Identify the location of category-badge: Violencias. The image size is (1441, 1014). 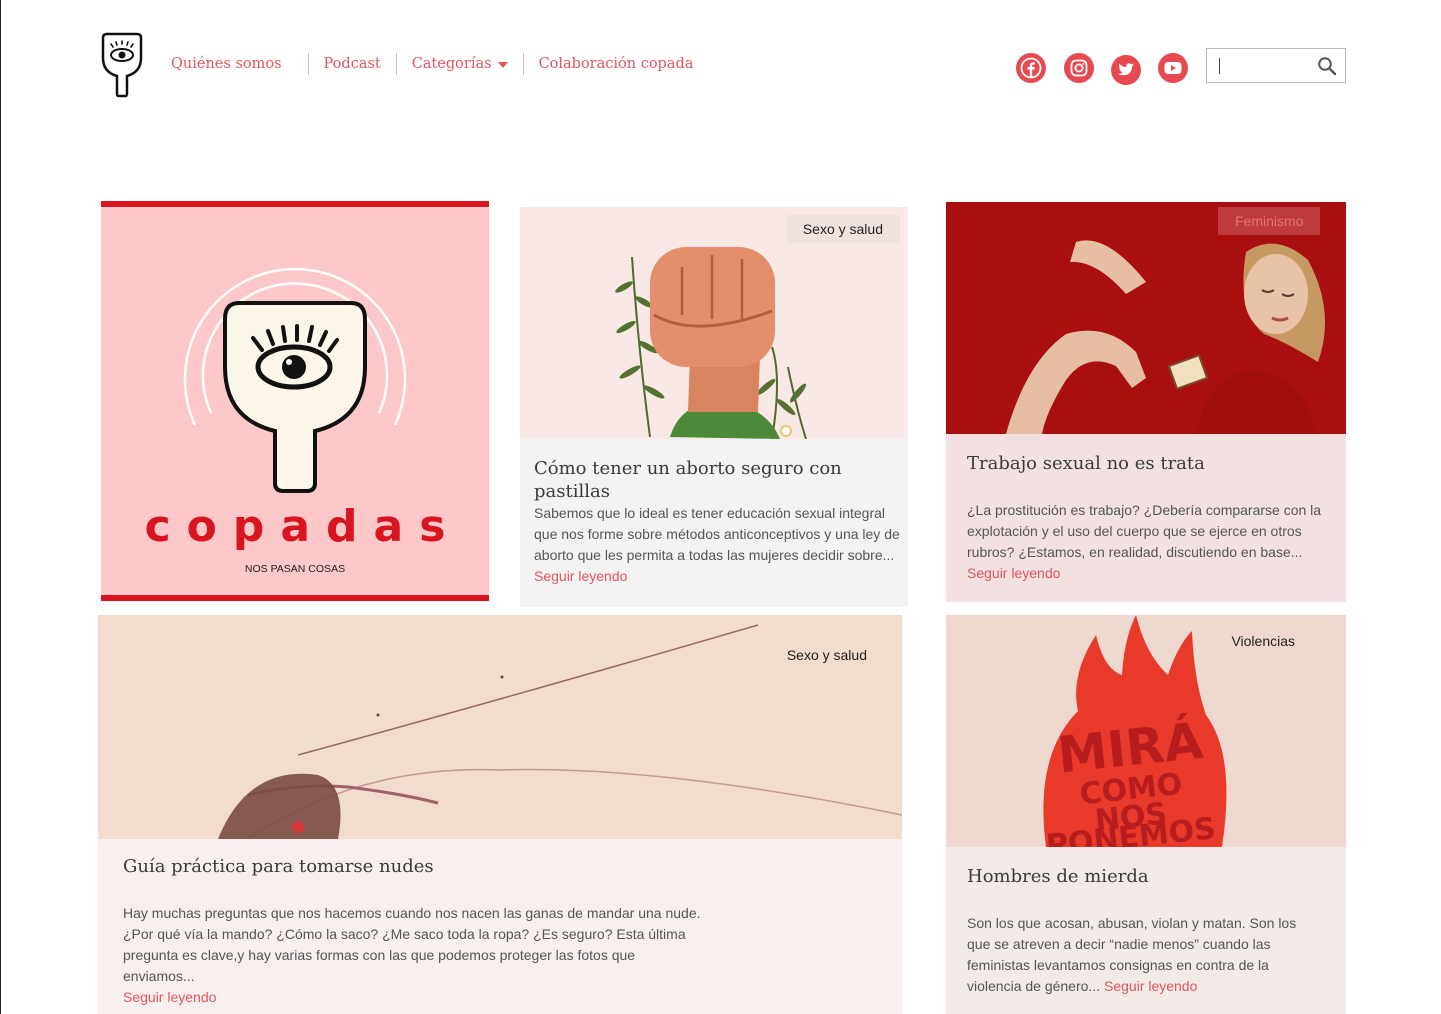
(1263, 641).